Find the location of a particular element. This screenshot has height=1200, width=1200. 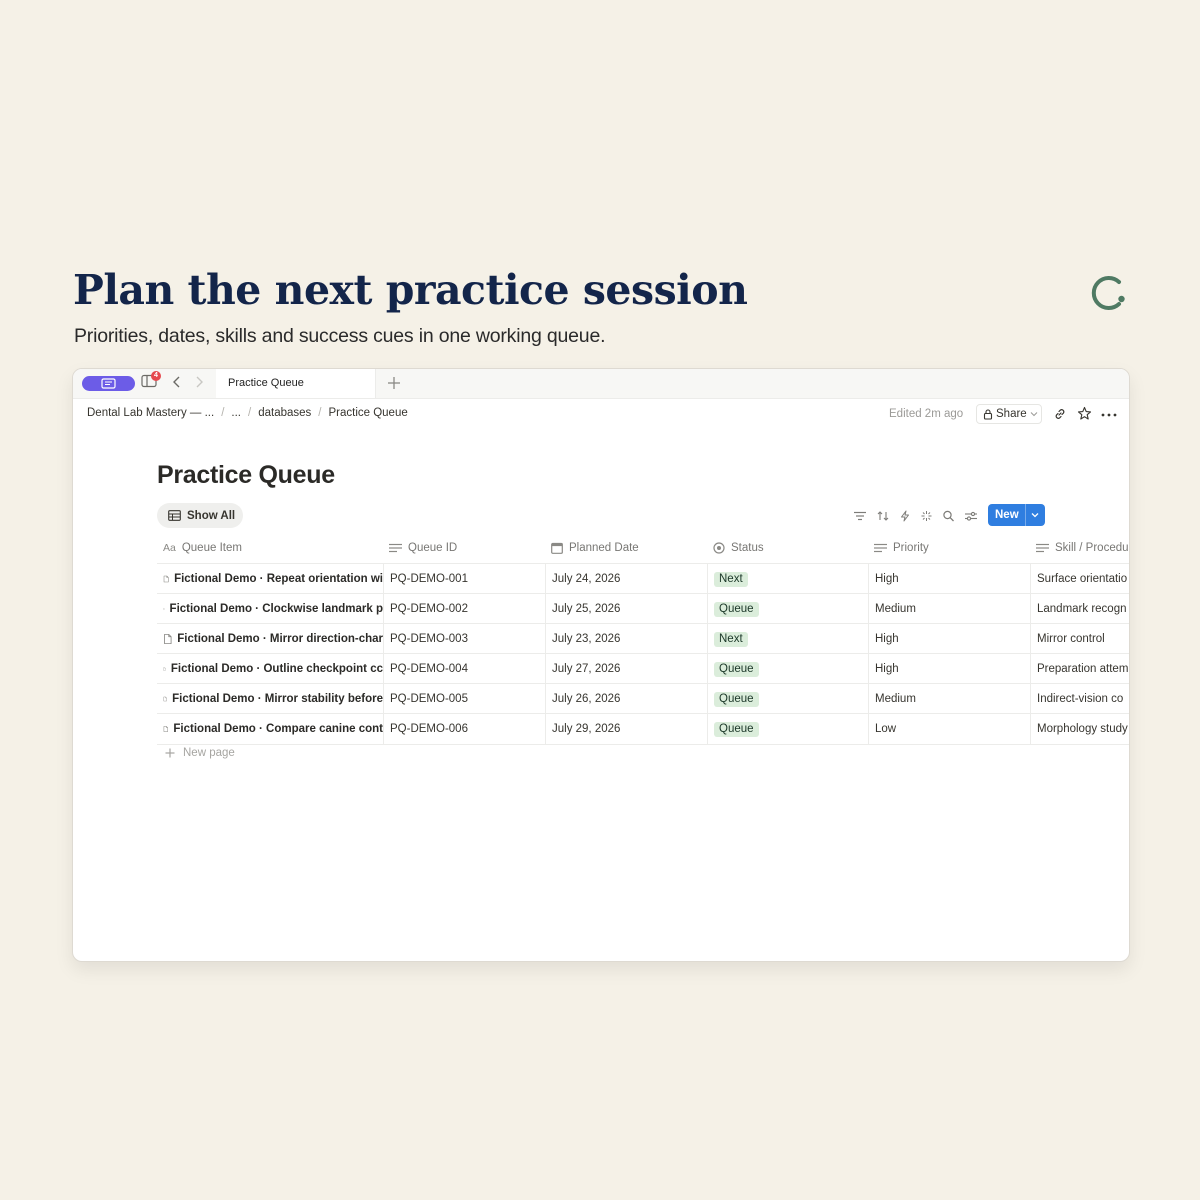

calendar-icon is located at coordinates (557, 548).